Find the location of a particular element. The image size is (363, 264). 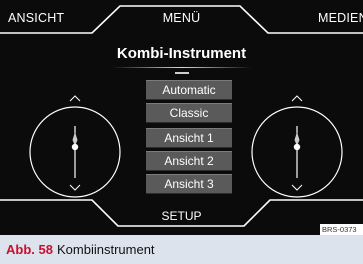

title-divider is located at coordinates (182, 67).